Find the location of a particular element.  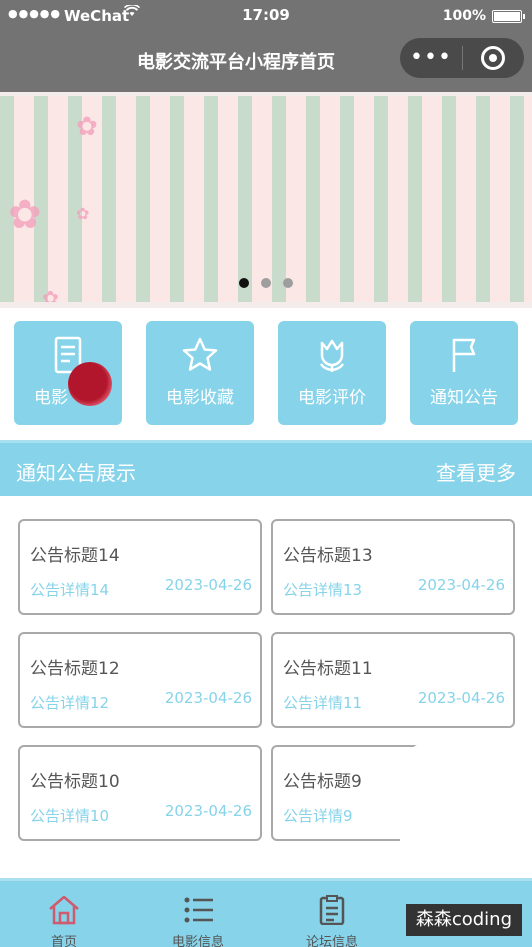

banner-indicator is located at coordinates (266, 283).